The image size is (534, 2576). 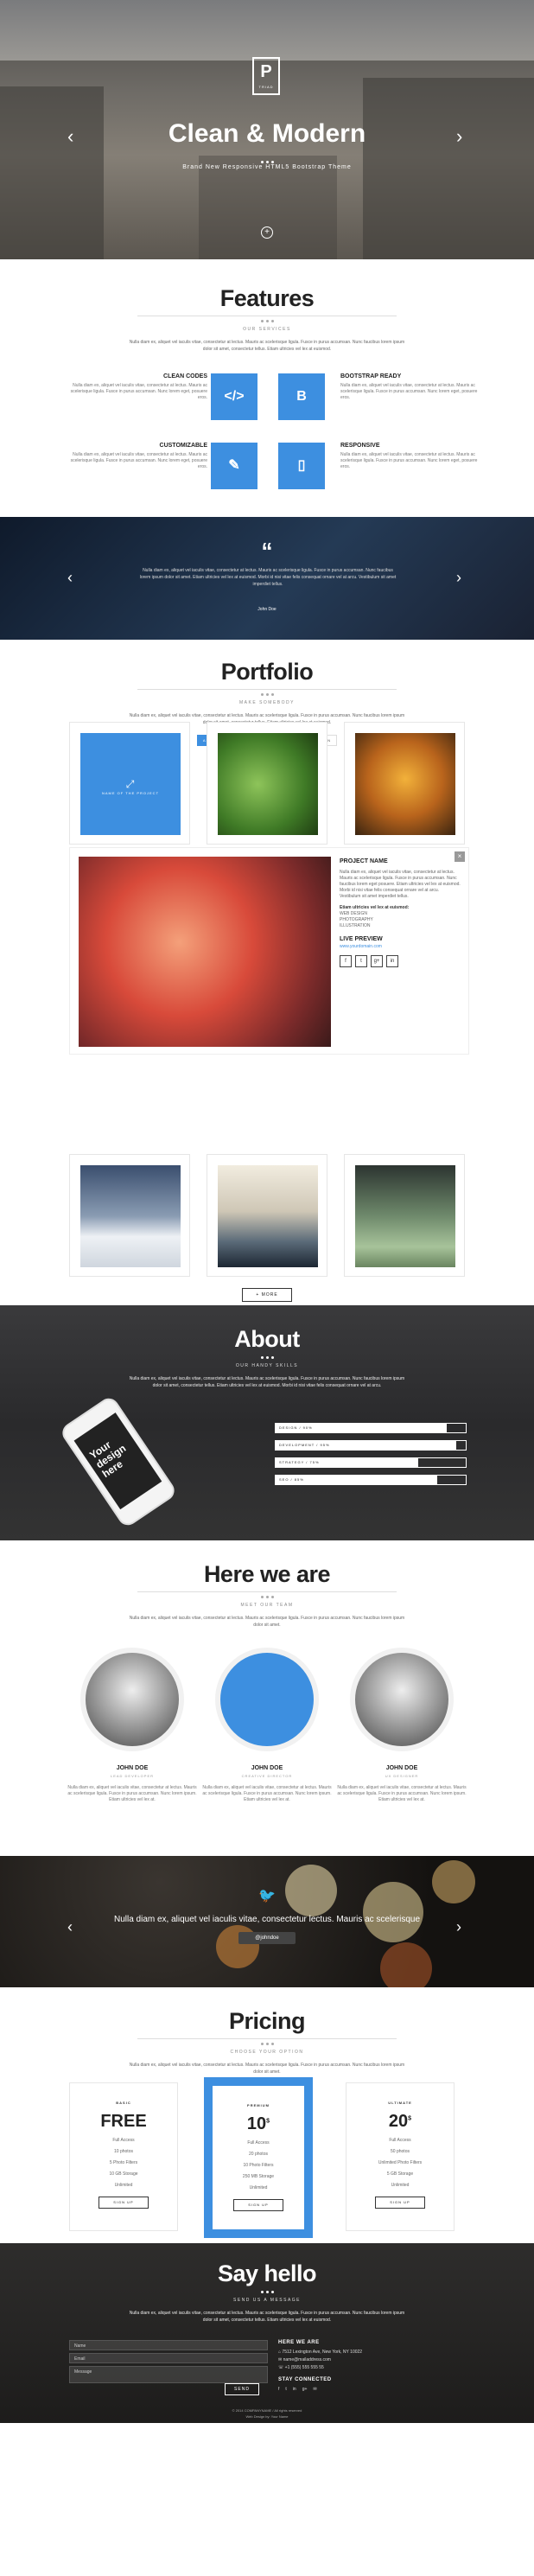 What do you see at coordinates (267, 1776) in the screenshot?
I see `member-role: CREATIVE DIRECTOR` at bounding box center [267, 1776].